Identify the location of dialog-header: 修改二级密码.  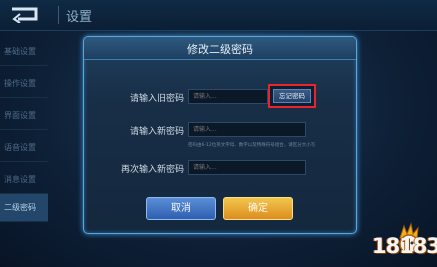
(220, 48).